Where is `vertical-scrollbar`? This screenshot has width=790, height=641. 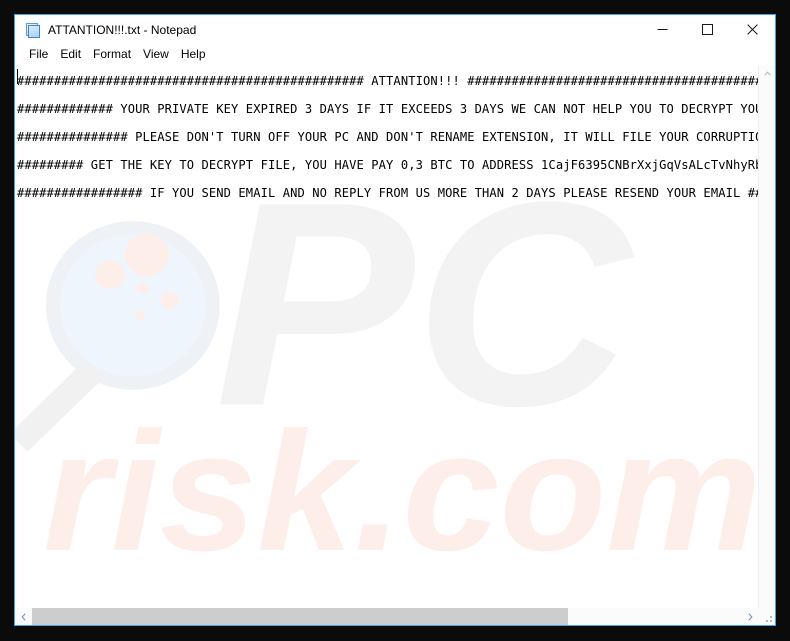
vertical-scrollbar is located at coordinates (766, 336).